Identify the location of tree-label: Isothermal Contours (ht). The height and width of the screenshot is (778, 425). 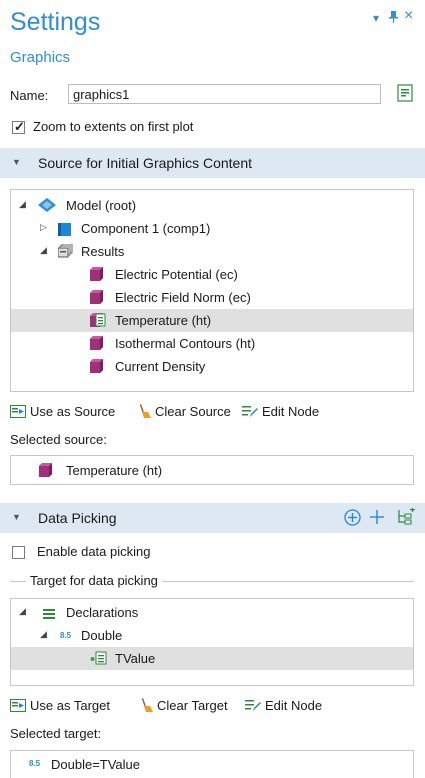
(185, 343).